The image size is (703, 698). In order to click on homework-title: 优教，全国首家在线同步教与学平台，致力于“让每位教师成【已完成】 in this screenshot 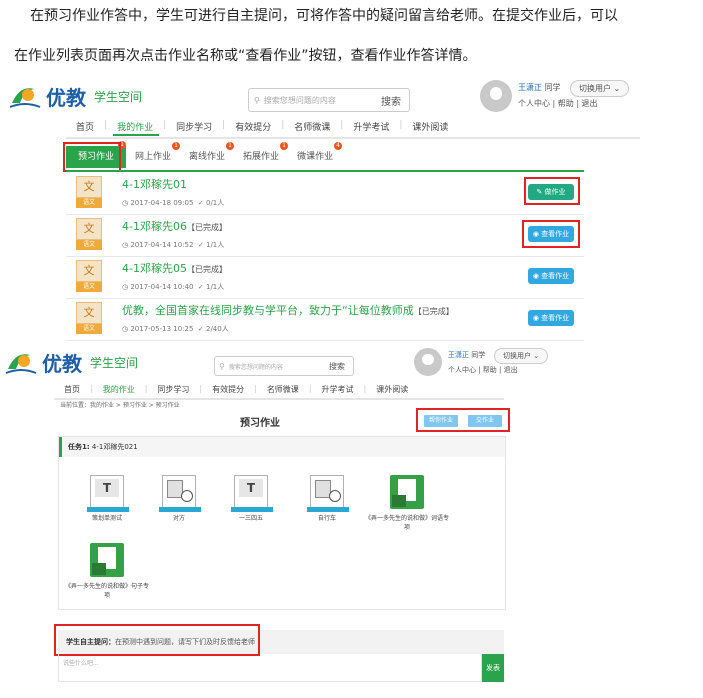, I will do `click(288, 310)`.